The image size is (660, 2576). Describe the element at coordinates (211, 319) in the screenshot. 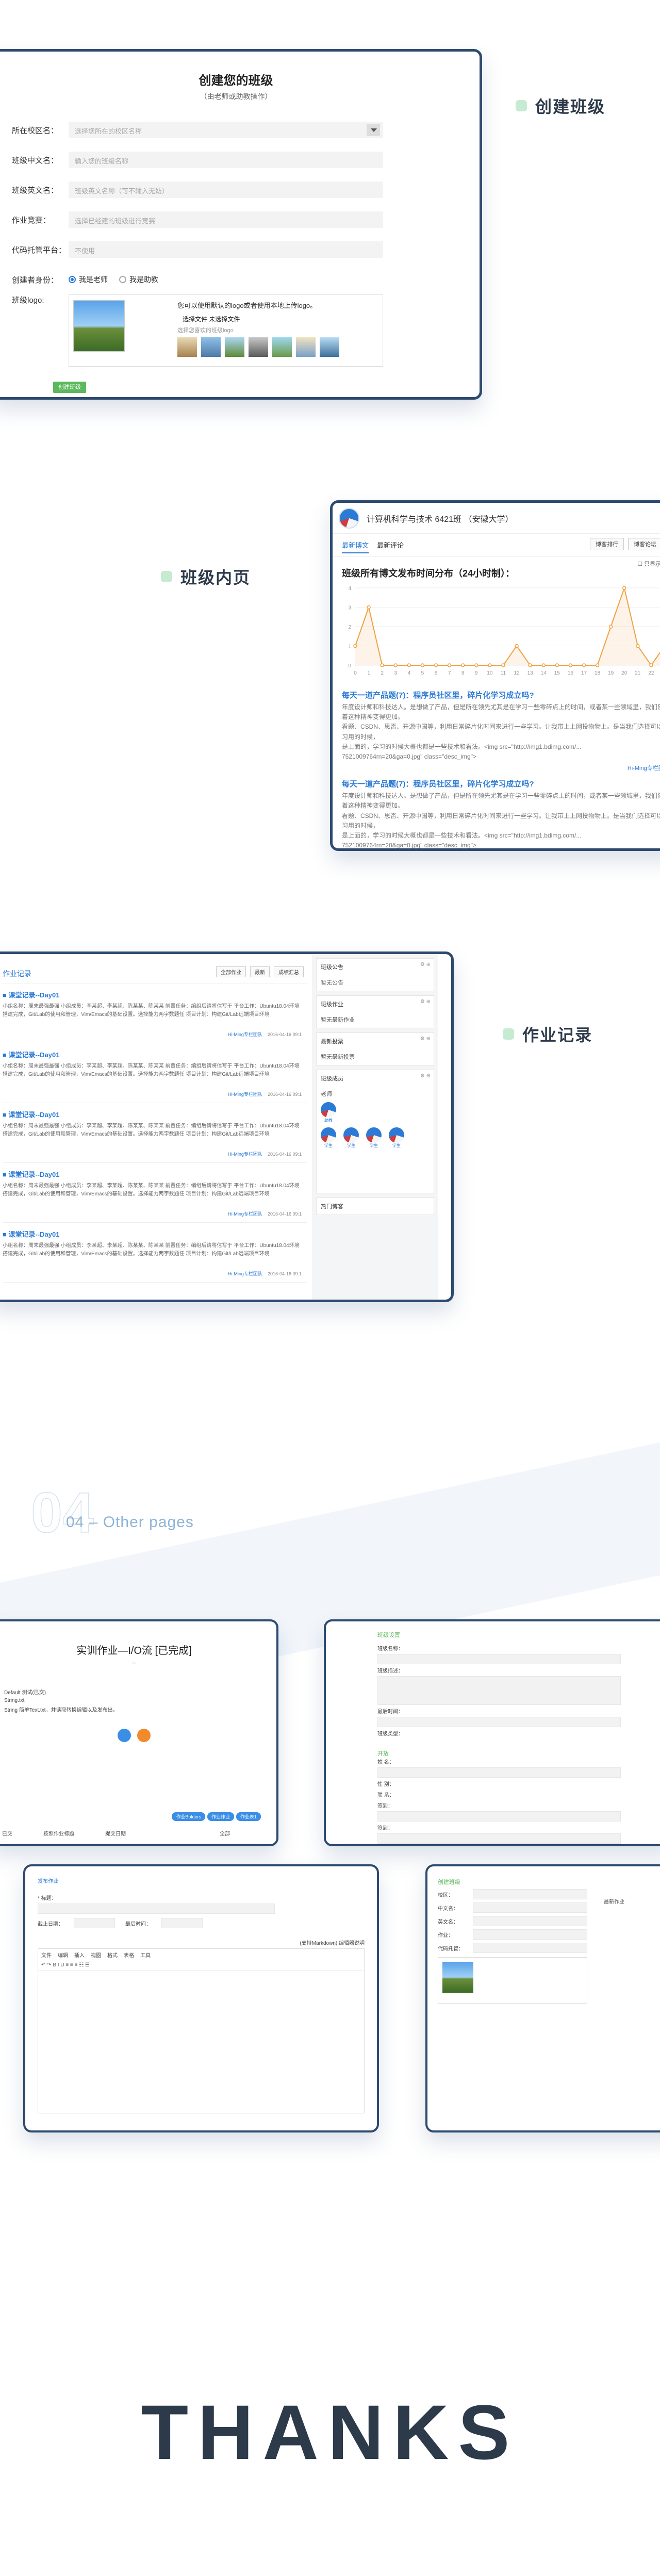

I see `choose-file-button: 选择文件 未选择文件` at that location.